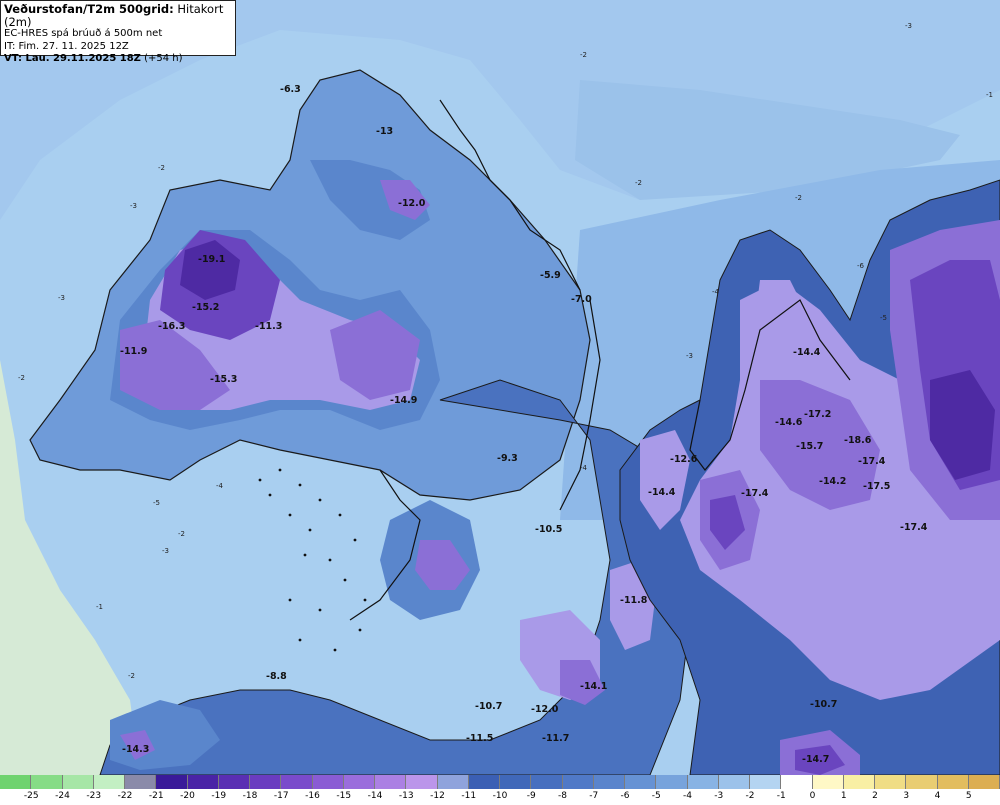 The height and width of the screenshot is (805, 1000). What do you see at coordinates (807, 352) in the screenshot?
I see `temp-label: -14.4` at bounding box center [807, 352].